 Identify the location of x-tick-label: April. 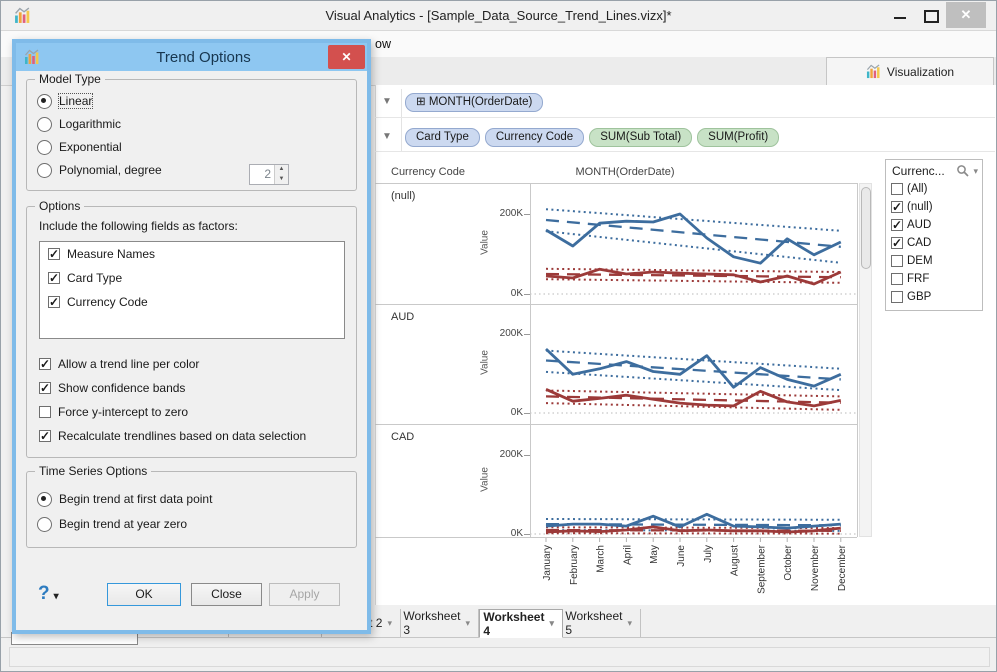
(627, 555).